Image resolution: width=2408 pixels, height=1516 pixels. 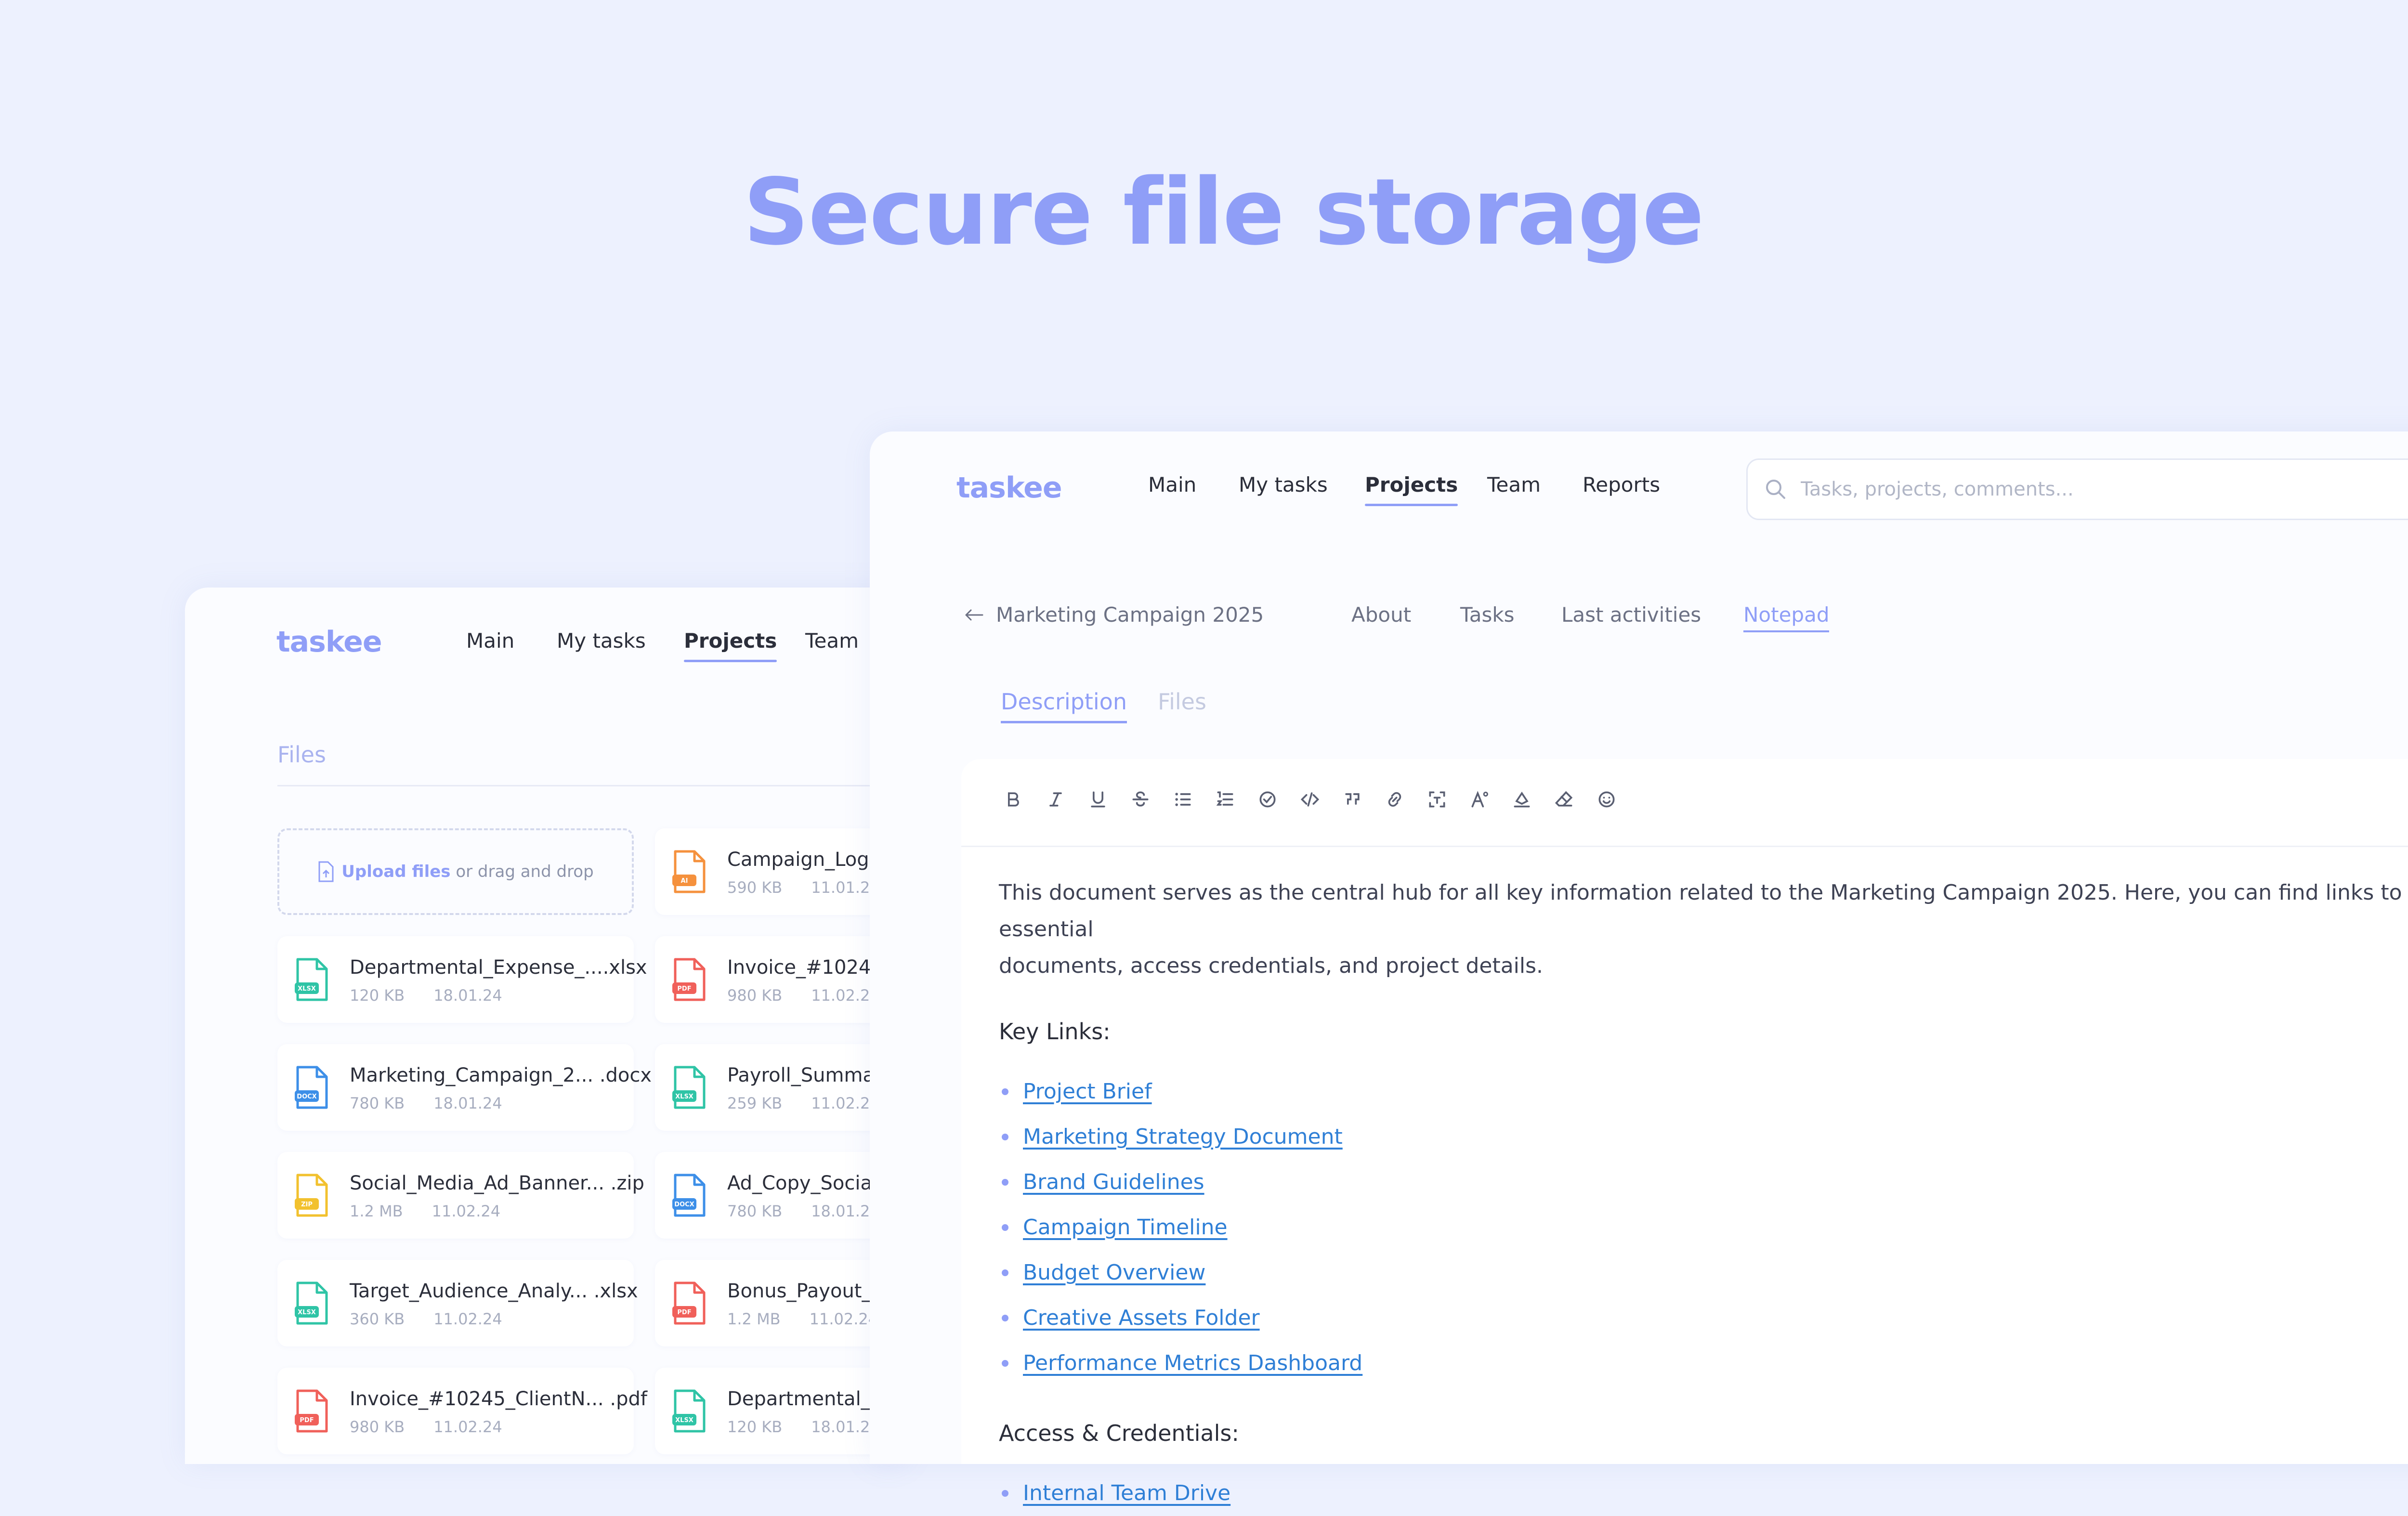 I want to click on file-meta: 360 KB 11.02.24, so click(x=426, y=1319).